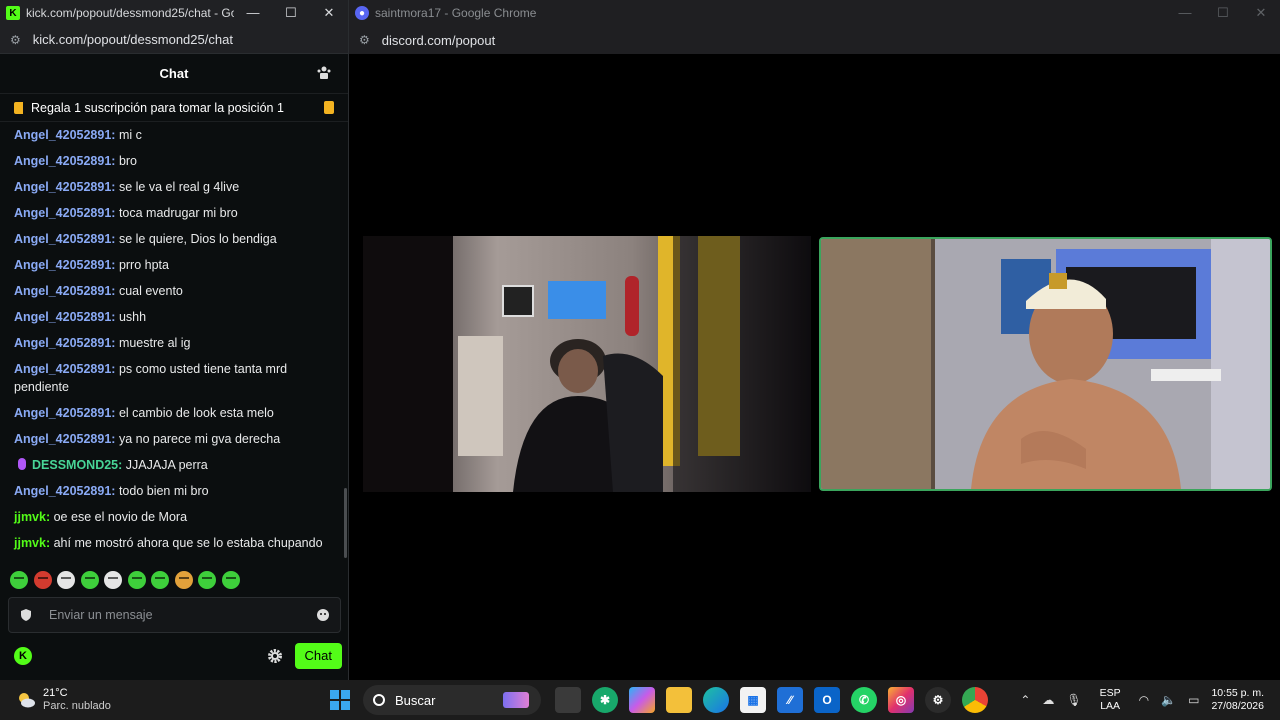 This screenshot has width=1280, height=720. I want to click on vscode-icon: ∕∕, so click(790, 700).